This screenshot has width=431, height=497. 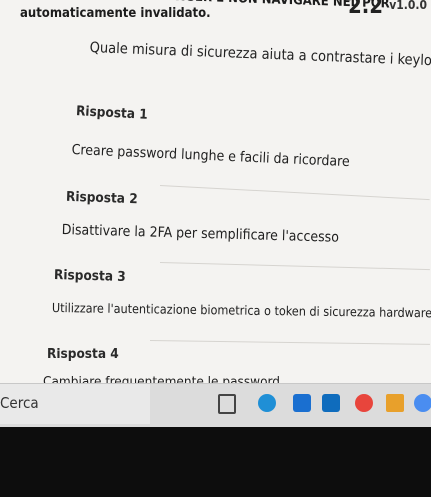 I want to click on edge-icon, so click(x=267, y=403).